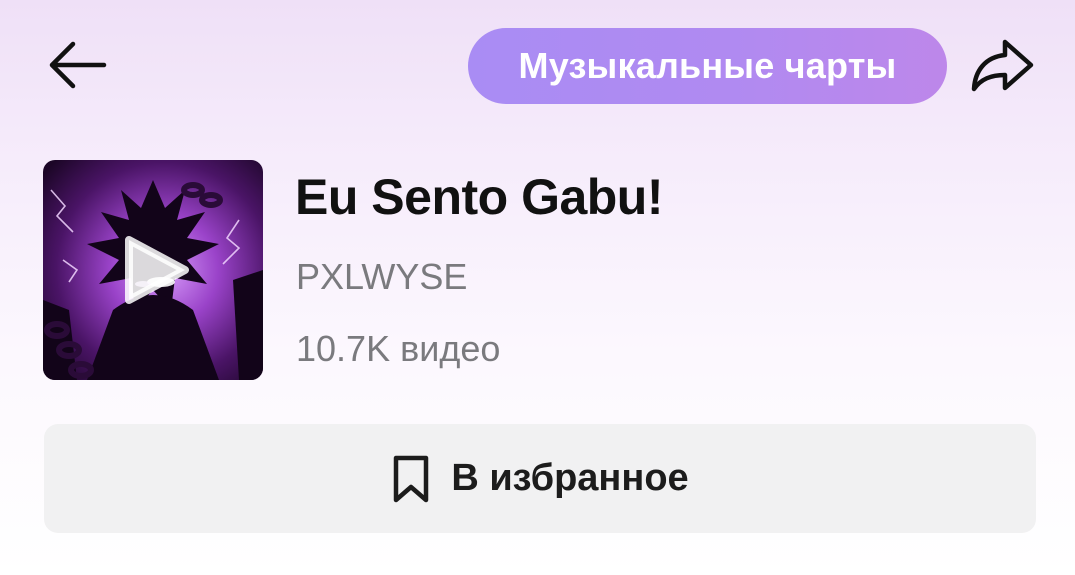 This screenshot has width=1075, height=575. I want to click on music-charts-button: Музыкальные чарты, so click(707, 66).